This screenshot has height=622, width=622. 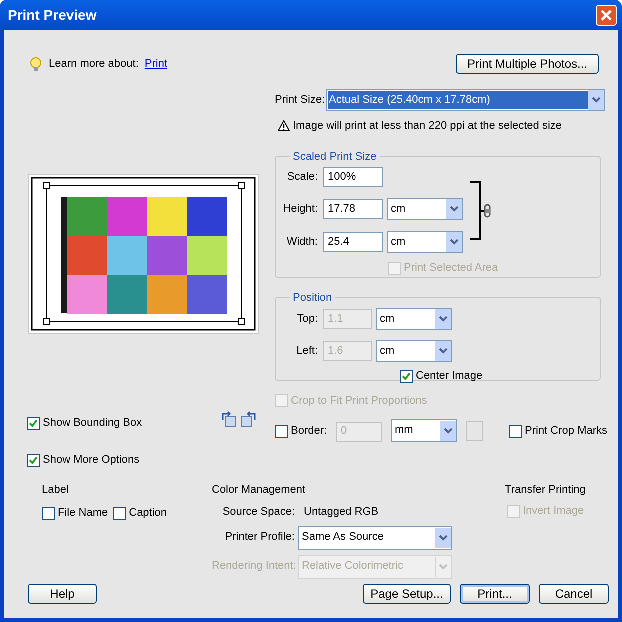 I want to click on field-label: Print Size:, so click(x=300, y=100).